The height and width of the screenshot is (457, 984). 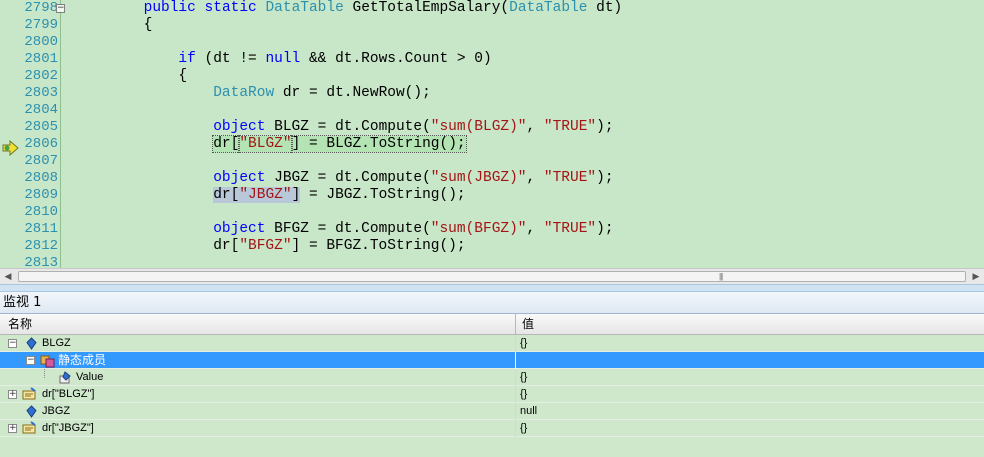 What do you see at coordinates (605, 178) in the screenshot?
I see `code-token: );` at bounding box center [605, 178].